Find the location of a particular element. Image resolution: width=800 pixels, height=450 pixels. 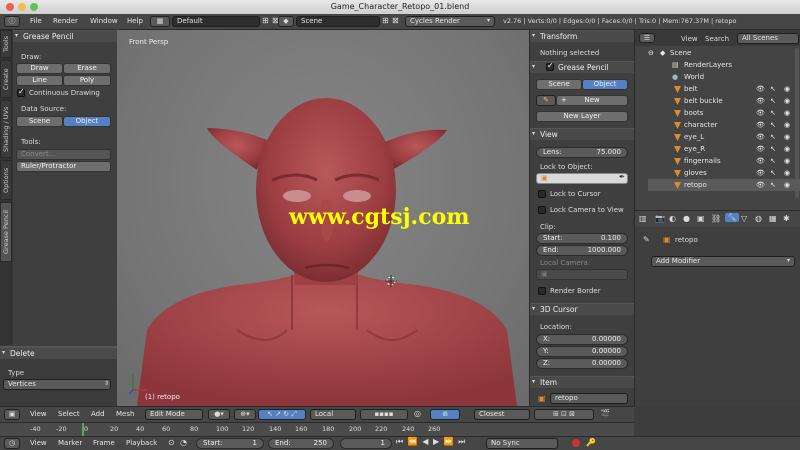

lens-field: Lens: 75.000 is located at coordinates (582, 152).